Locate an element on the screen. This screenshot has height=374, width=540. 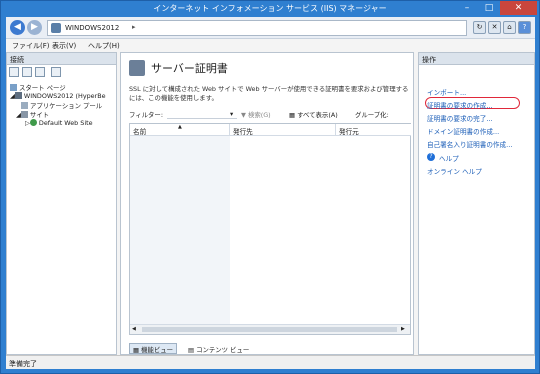
filter-input is located at coordinates (202, 114).